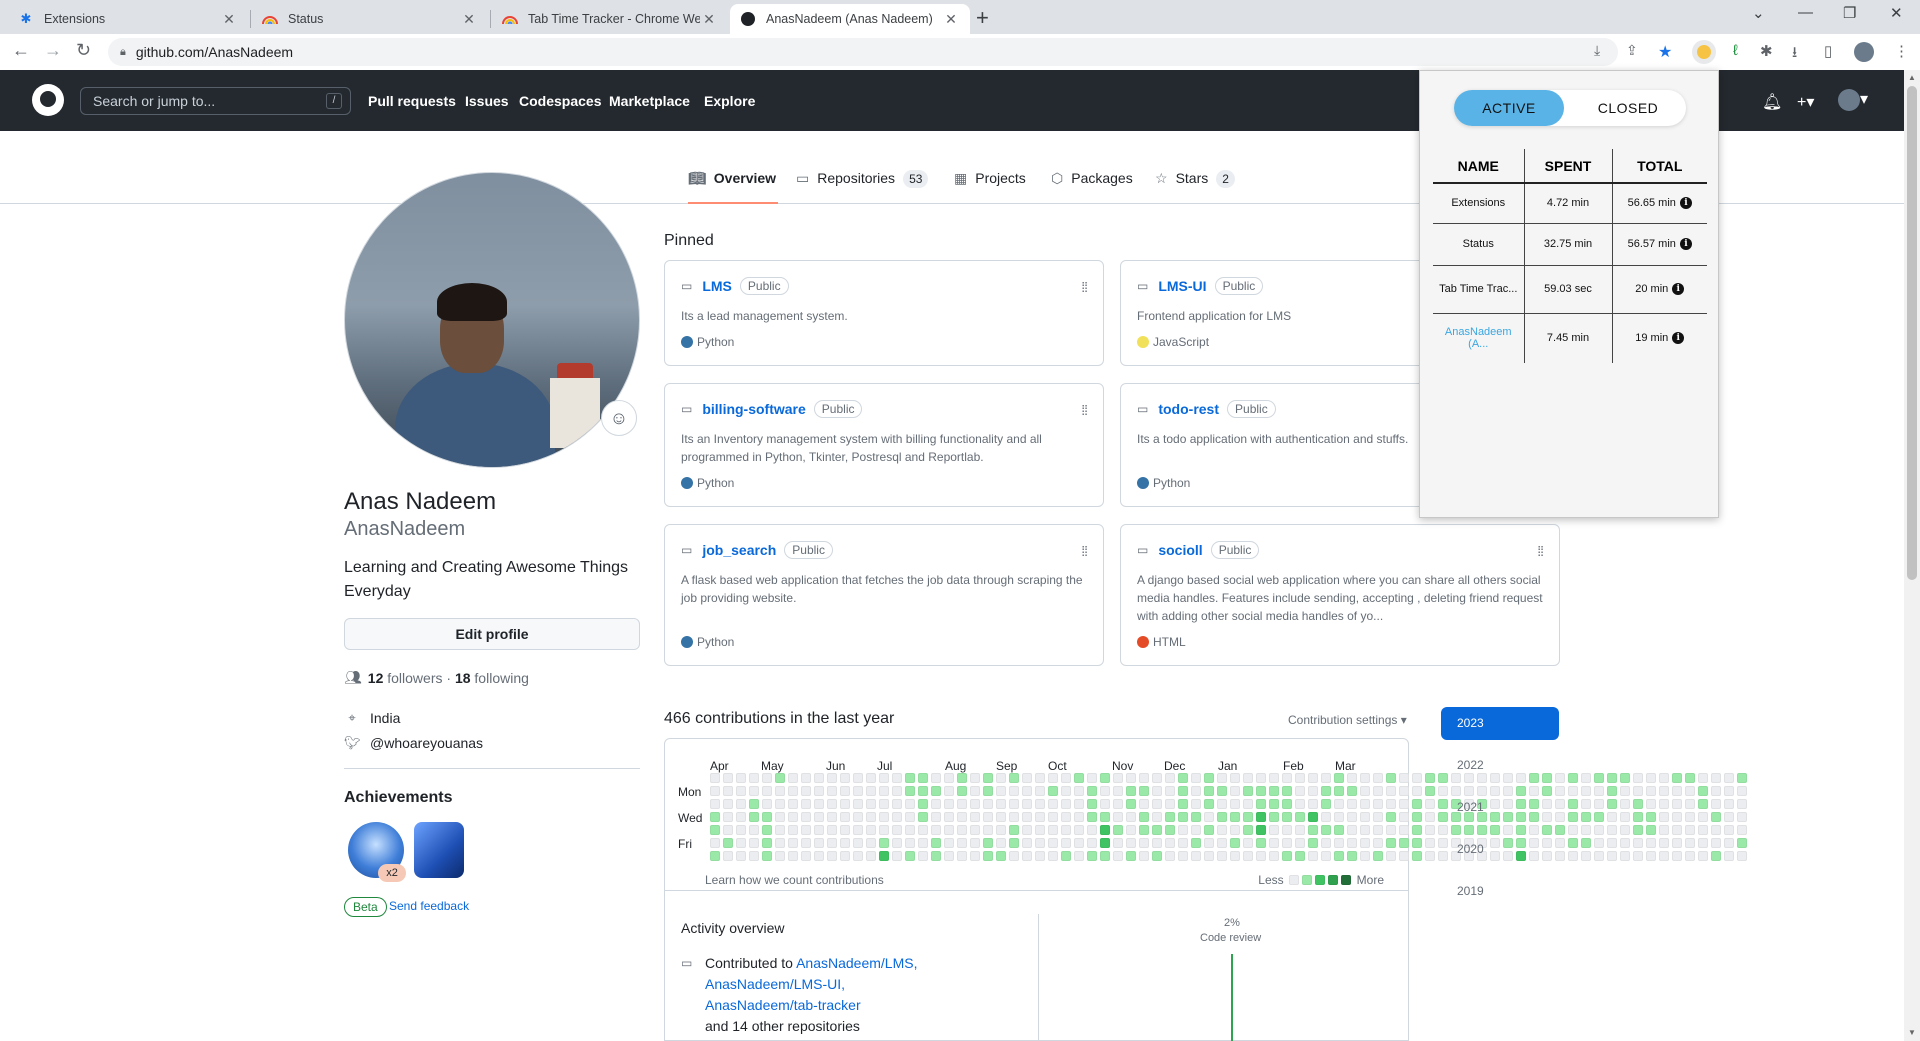 The image size is (1920, 1041). I want to click on edit-profile-button: Edit profile, so click(492, 634).